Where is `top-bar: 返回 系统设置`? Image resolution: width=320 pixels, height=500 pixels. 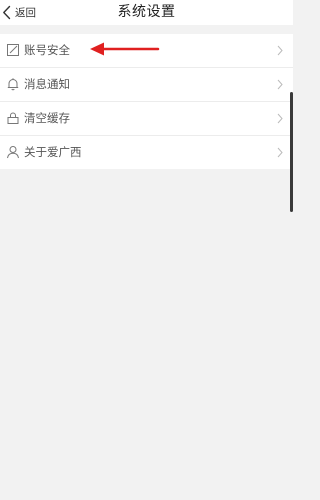 top-bar: 返回 系统设置 is located at coordinates (146, 12).